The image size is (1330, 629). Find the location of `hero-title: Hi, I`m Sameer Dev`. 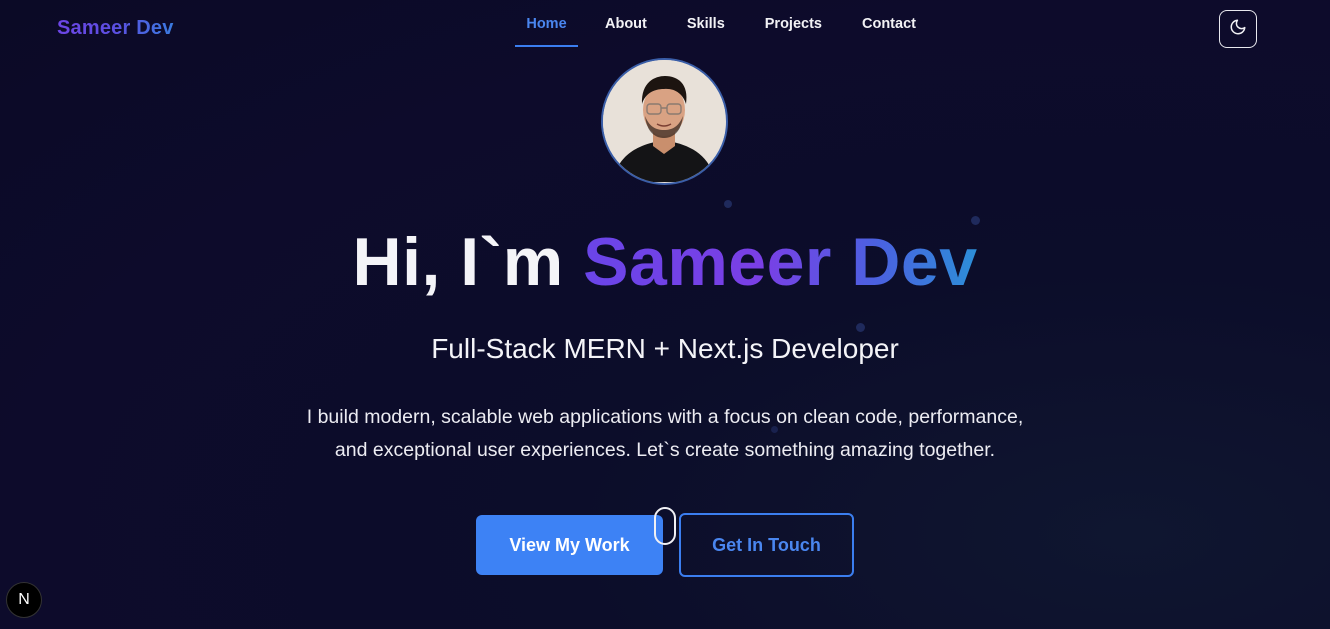

hero-title: Hi, I`m Sameer Dev is located at coordinates (665, 262).